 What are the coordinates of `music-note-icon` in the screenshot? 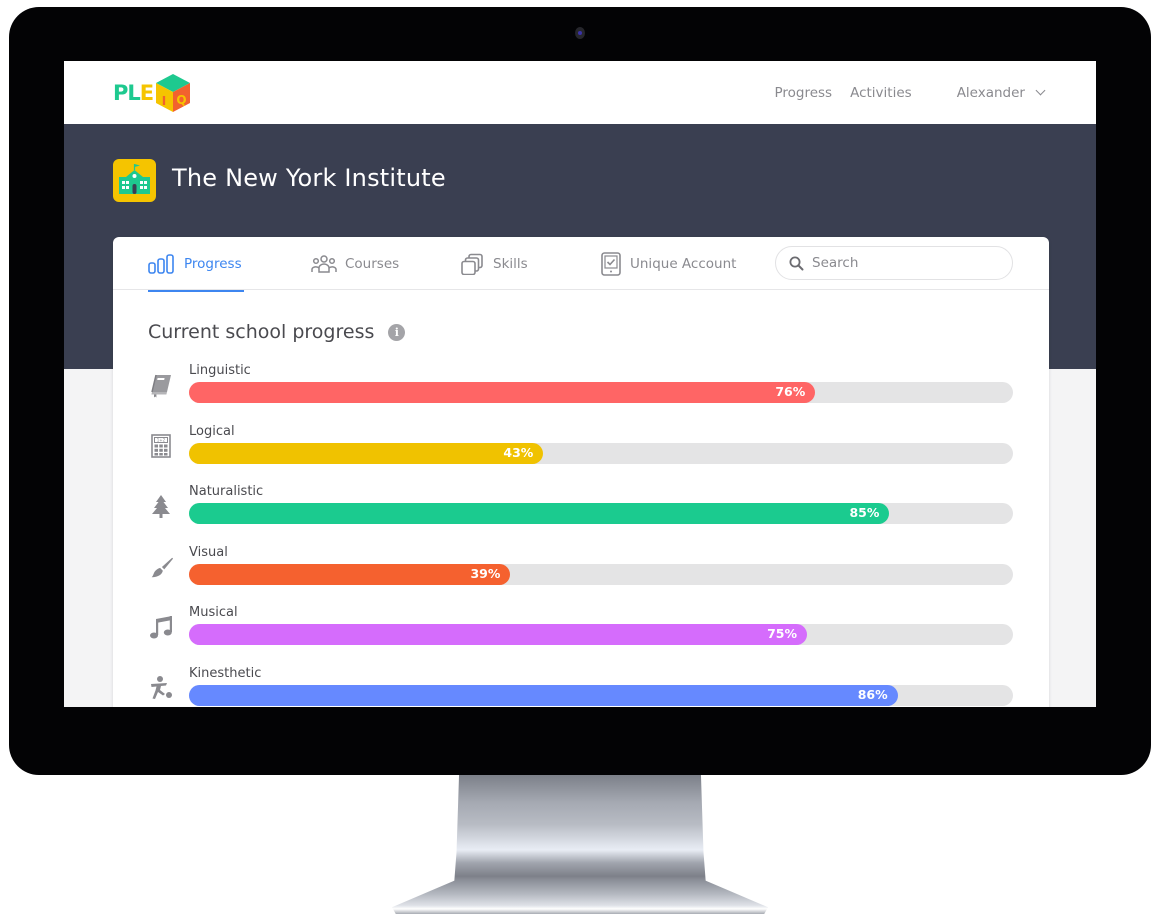 It's located at (161, 627).